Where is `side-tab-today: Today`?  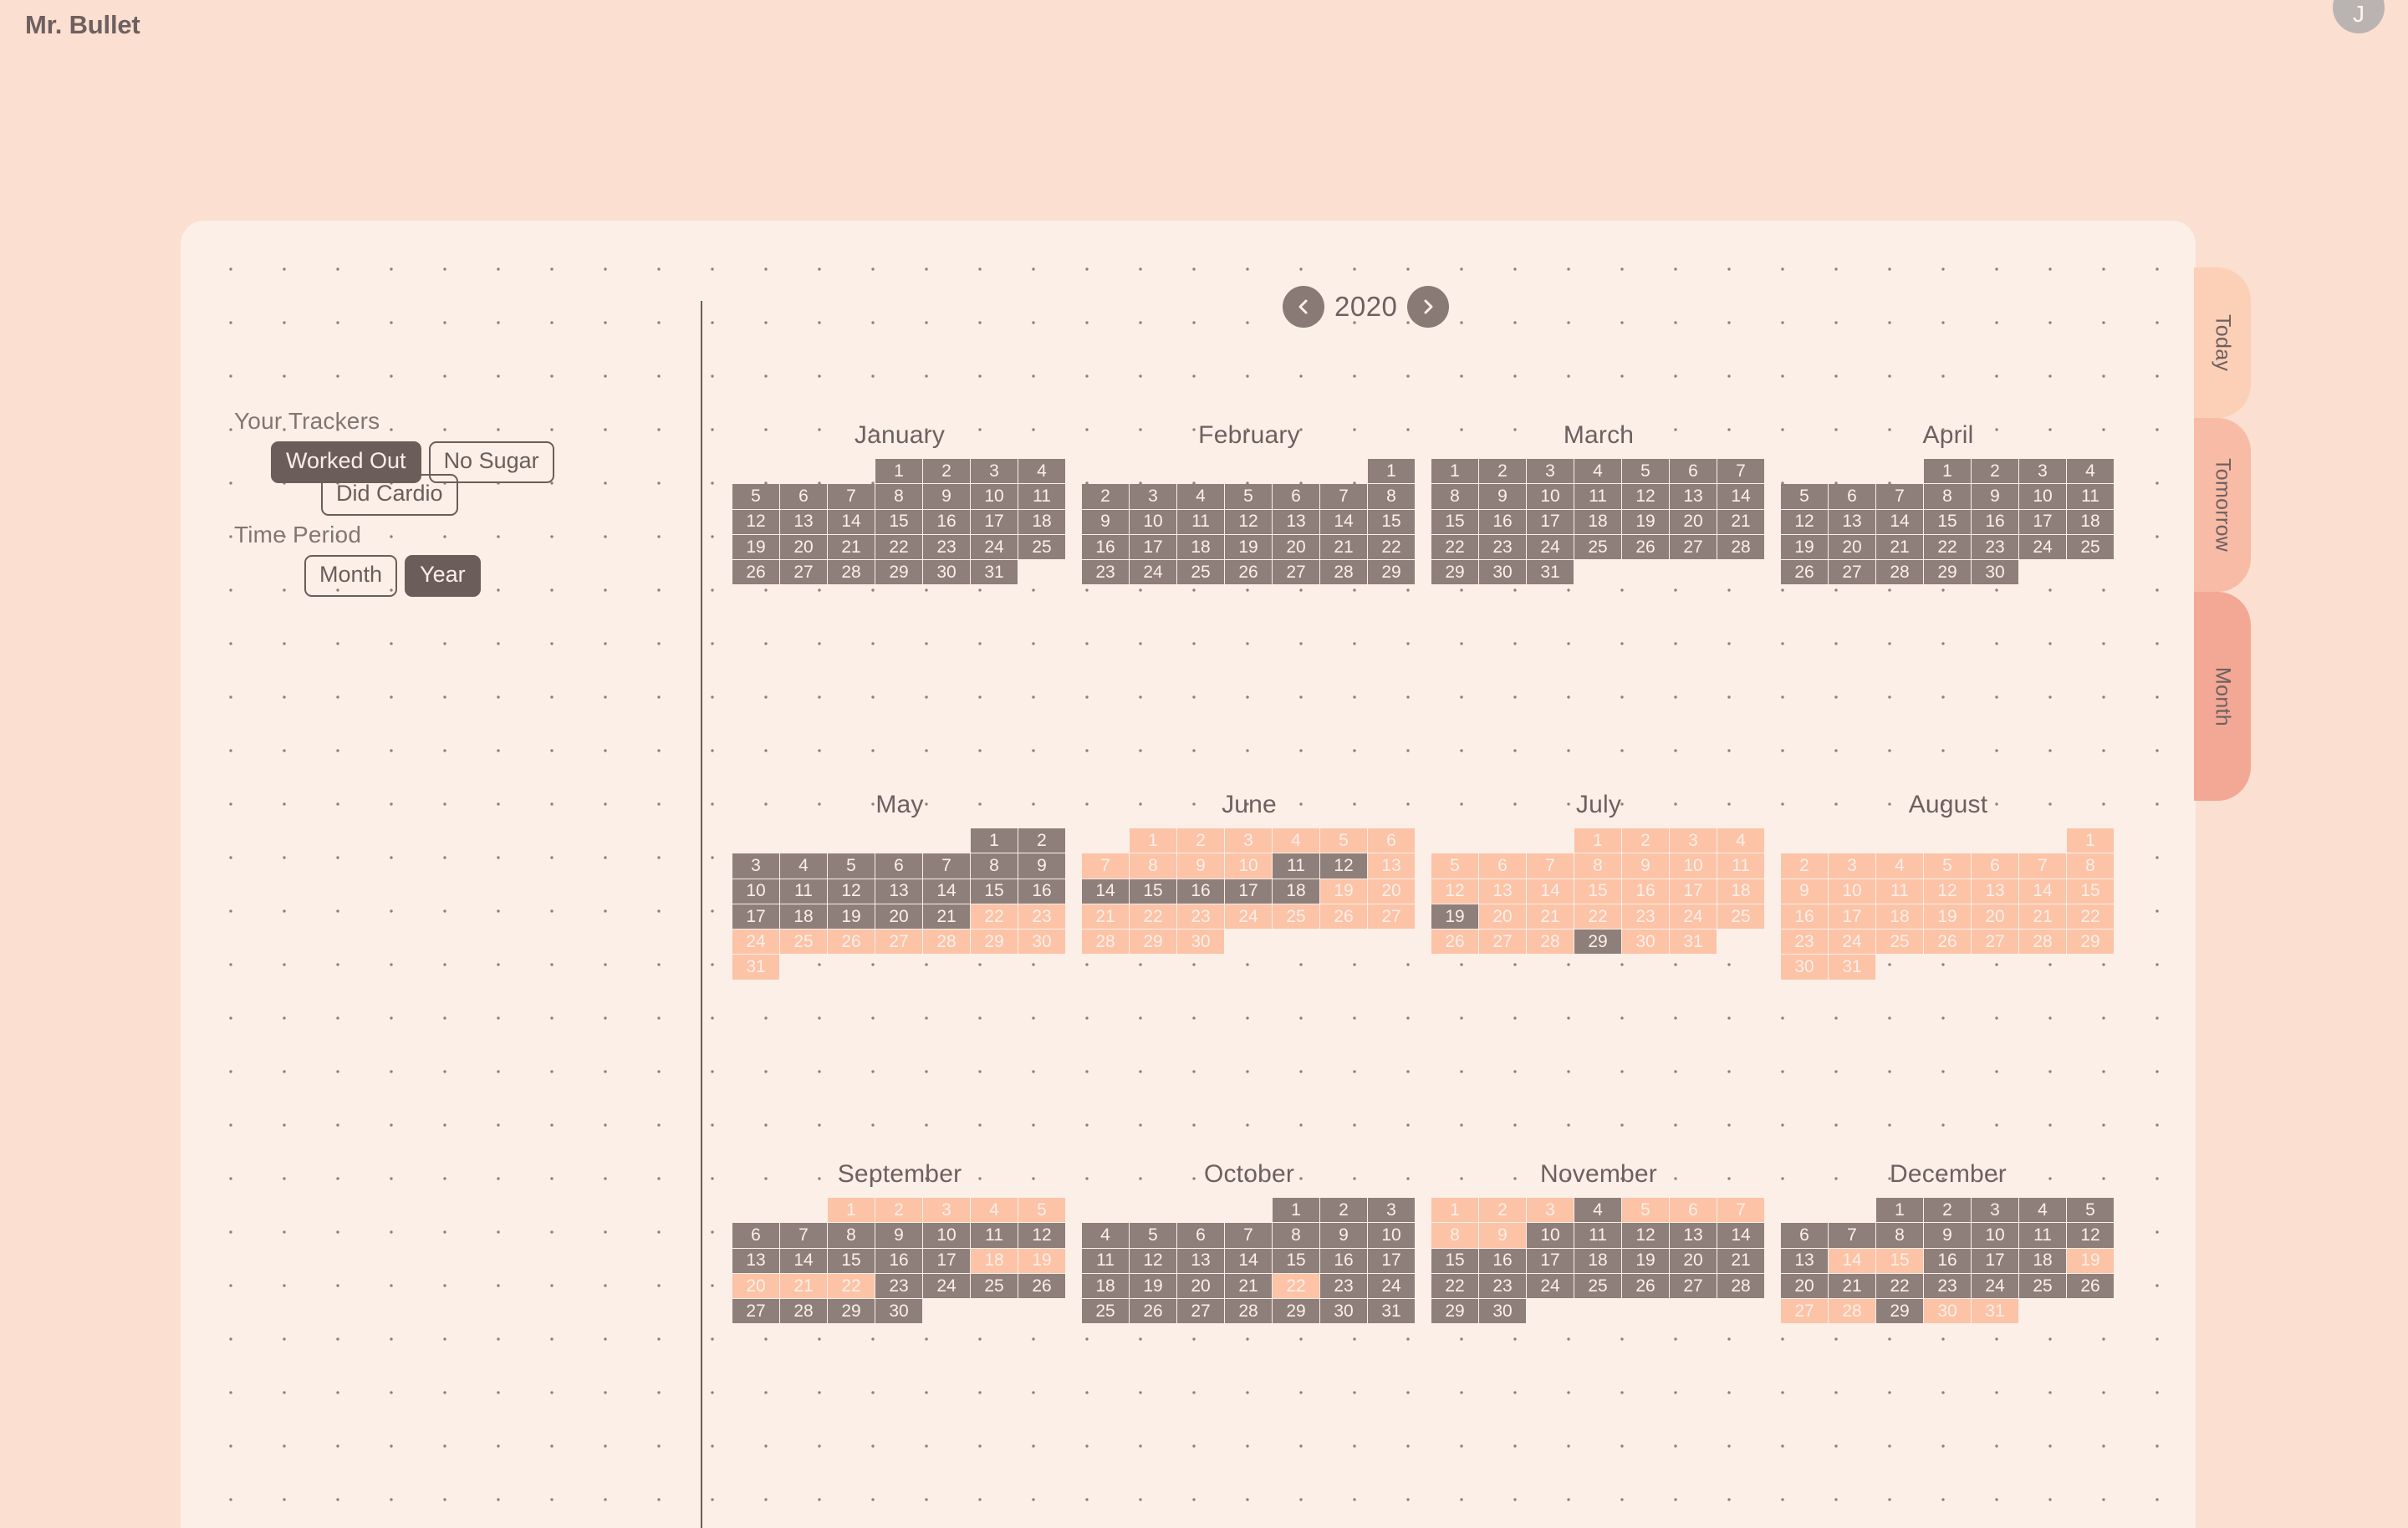
side-tab-today: Today is located at coordinates (2222, 343).